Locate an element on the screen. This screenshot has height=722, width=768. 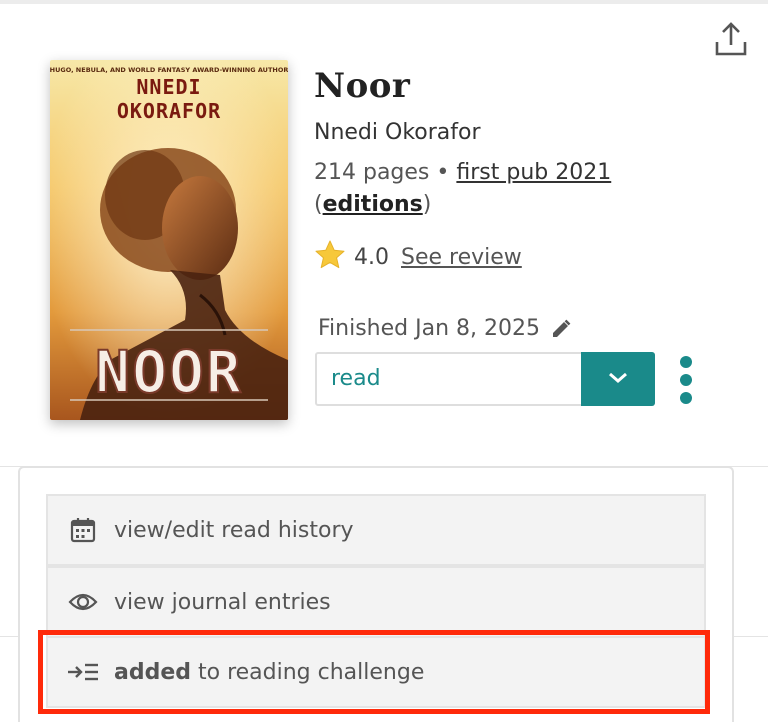
book-author: Nnedi Okorafor is located at coordinates (397, 132).